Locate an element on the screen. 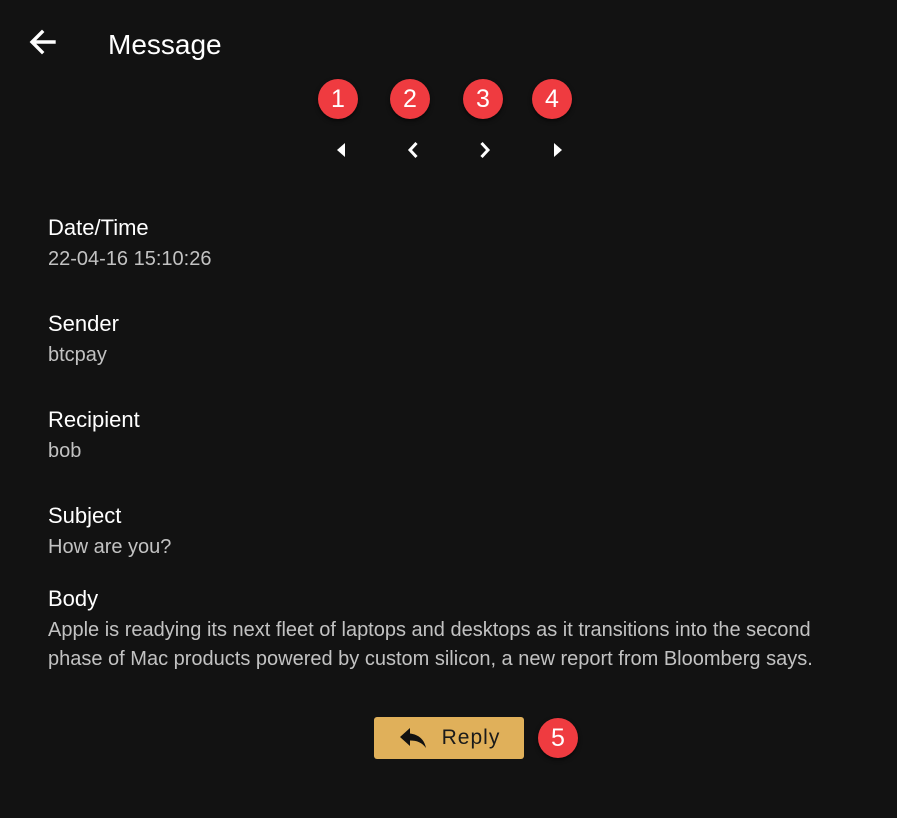 The height and width of the screenshot is (818, 897). recipient-label: Recipient is located at coordinates (94, 419).